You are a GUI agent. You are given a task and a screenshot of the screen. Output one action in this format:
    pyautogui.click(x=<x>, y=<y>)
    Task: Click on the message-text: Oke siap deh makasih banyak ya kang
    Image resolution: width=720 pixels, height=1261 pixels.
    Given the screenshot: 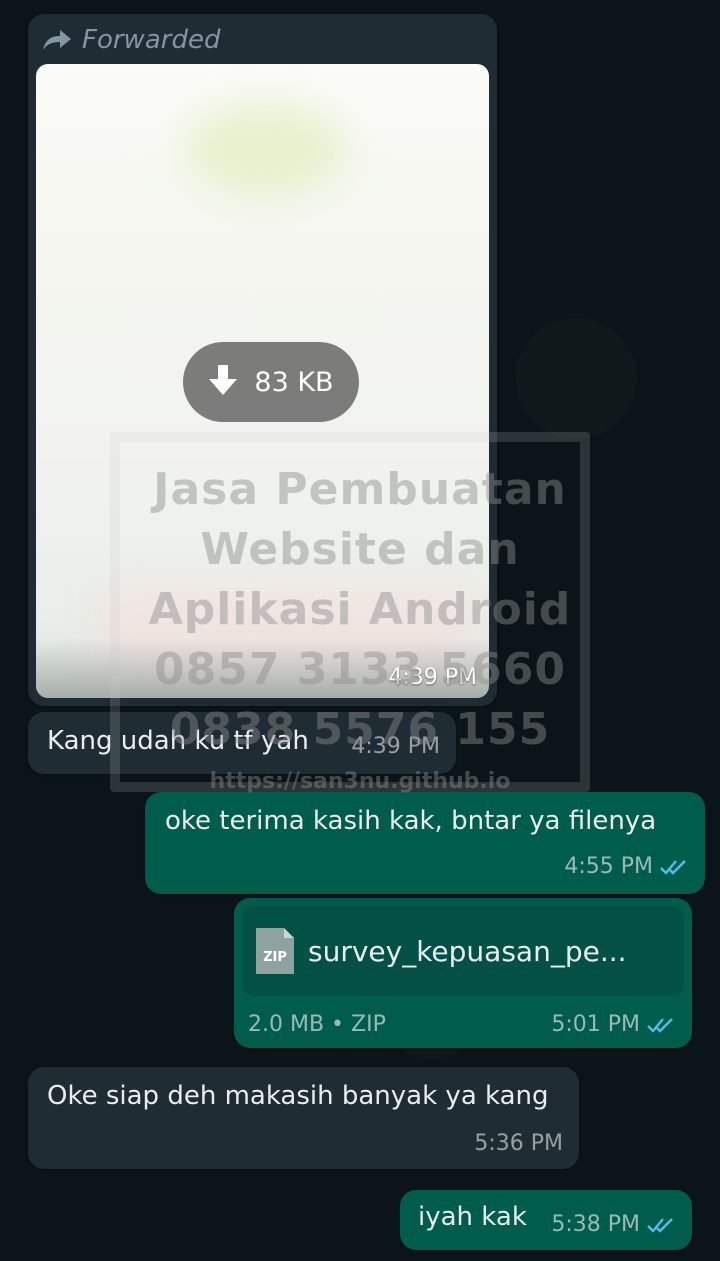 What is the action you would take?
    pyautogui.click(x=298, y=1096)
    